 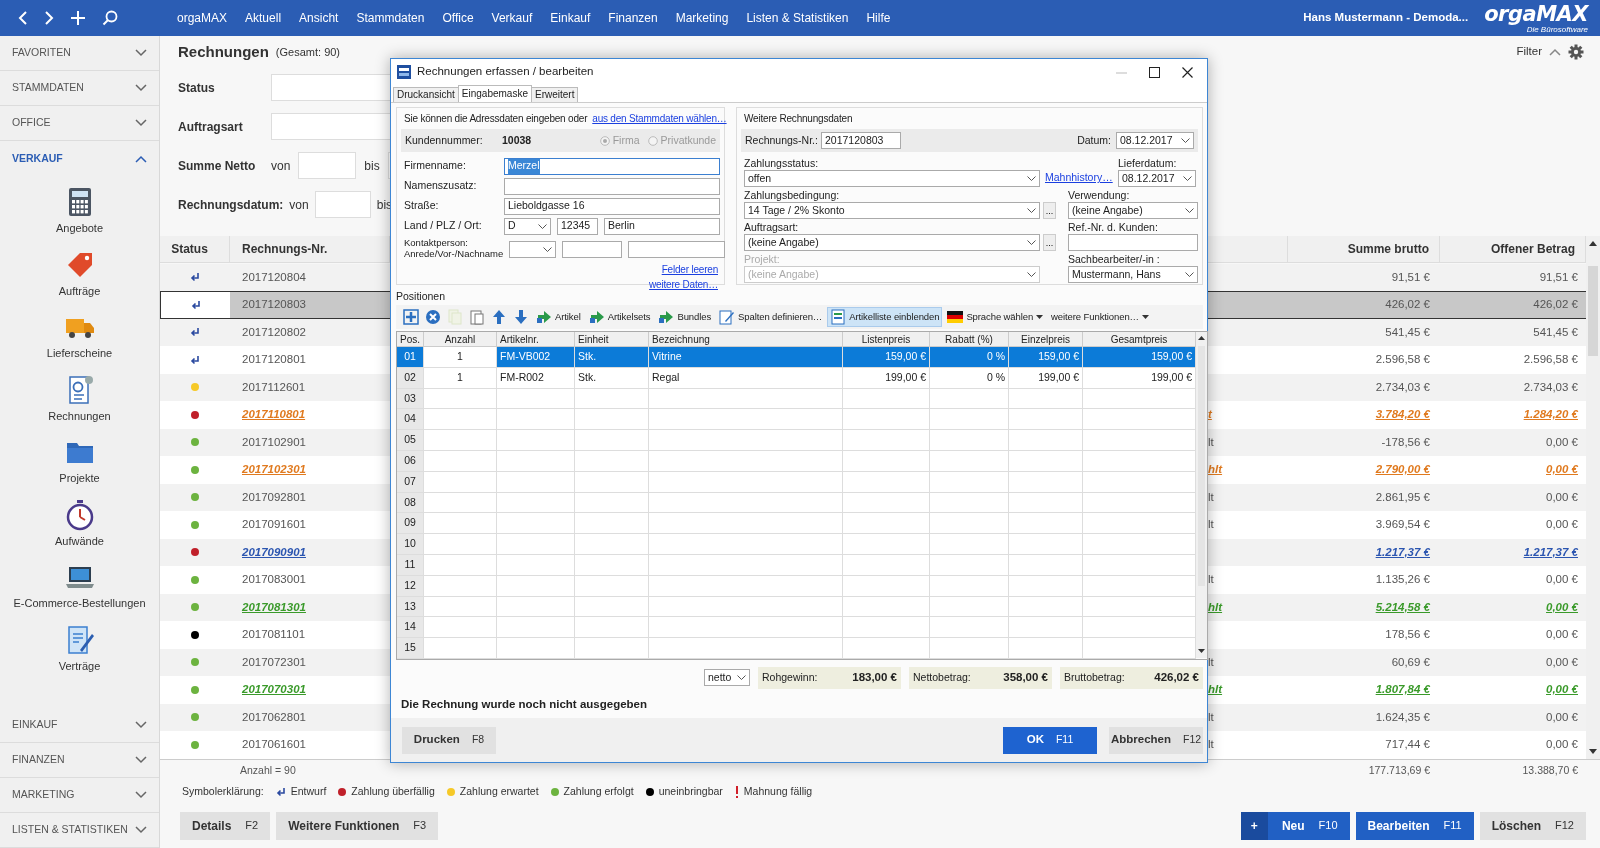 I want to click on sidebar-section: FAVORITEN, so click(x=79, y=53).